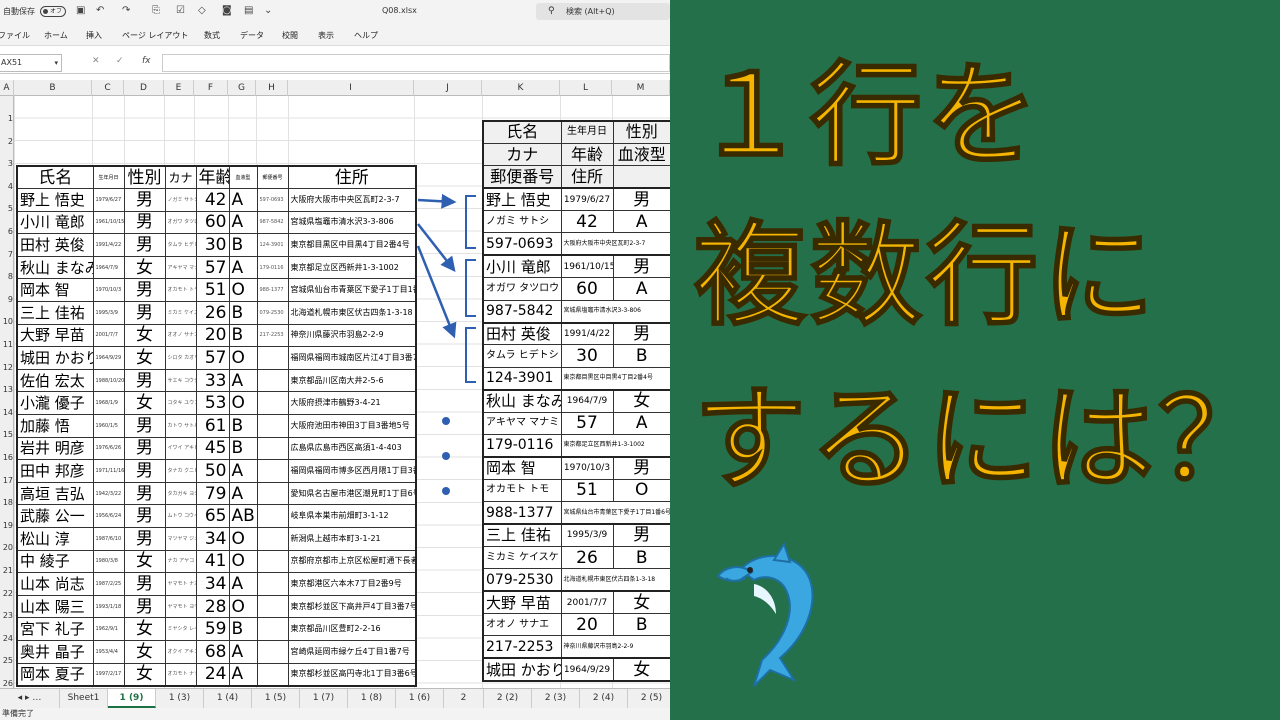 This screenshot has height=720, width=1280. Describe the element at coordinates (352, 606) in the screenshot. I see `table-cell: 東京都杉並区下高井戸4丁目3番7号` at that location.